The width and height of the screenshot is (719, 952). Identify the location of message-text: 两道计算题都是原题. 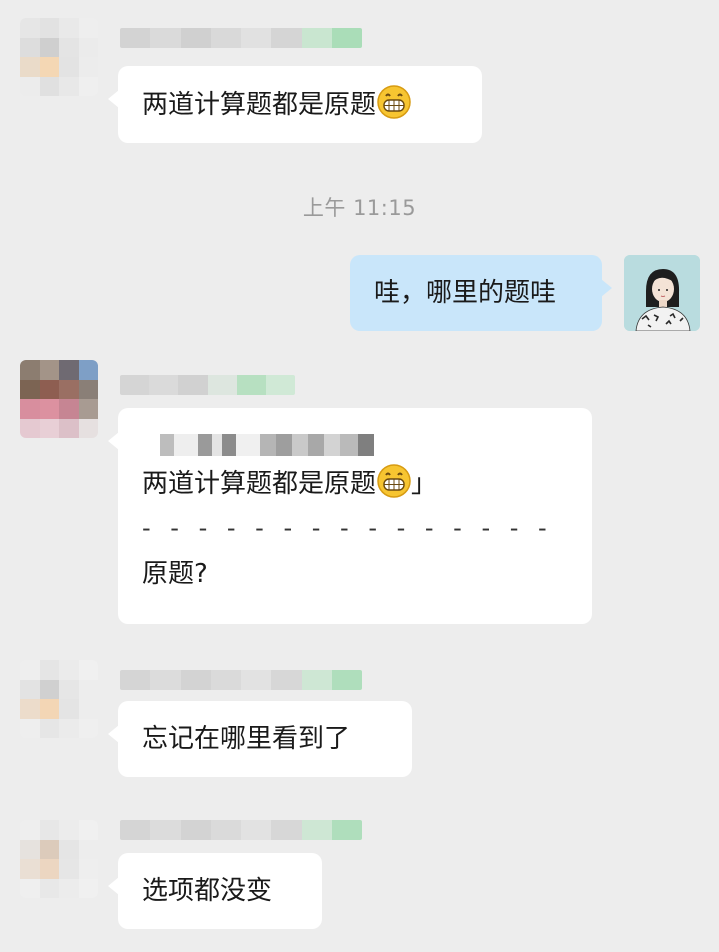
(259, 105).